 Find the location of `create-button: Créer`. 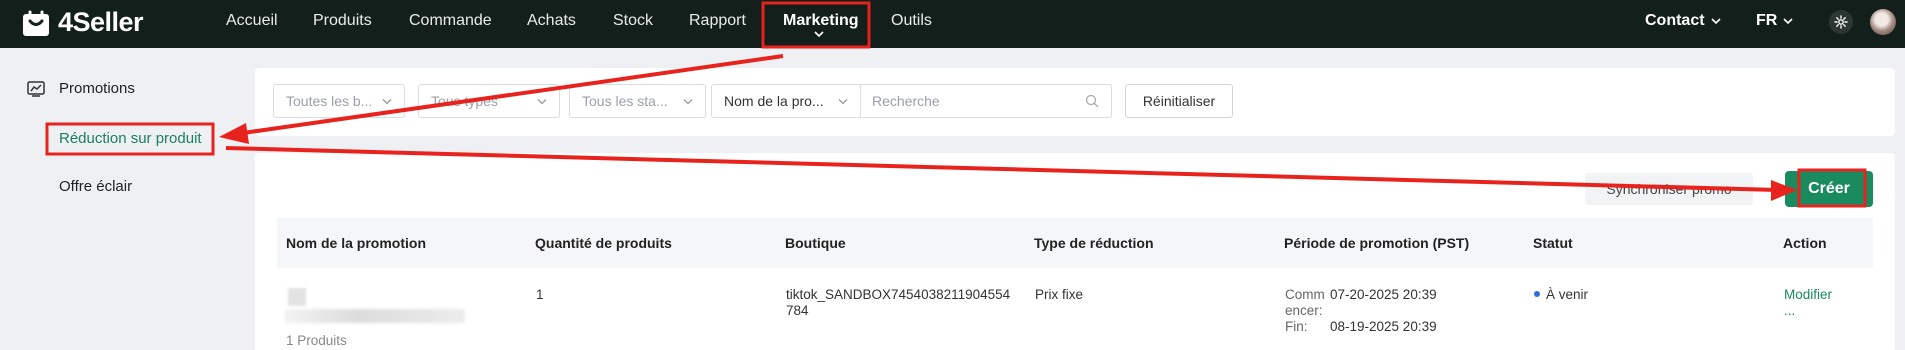

create-button: Créer is located at coordinates (1829, 189).